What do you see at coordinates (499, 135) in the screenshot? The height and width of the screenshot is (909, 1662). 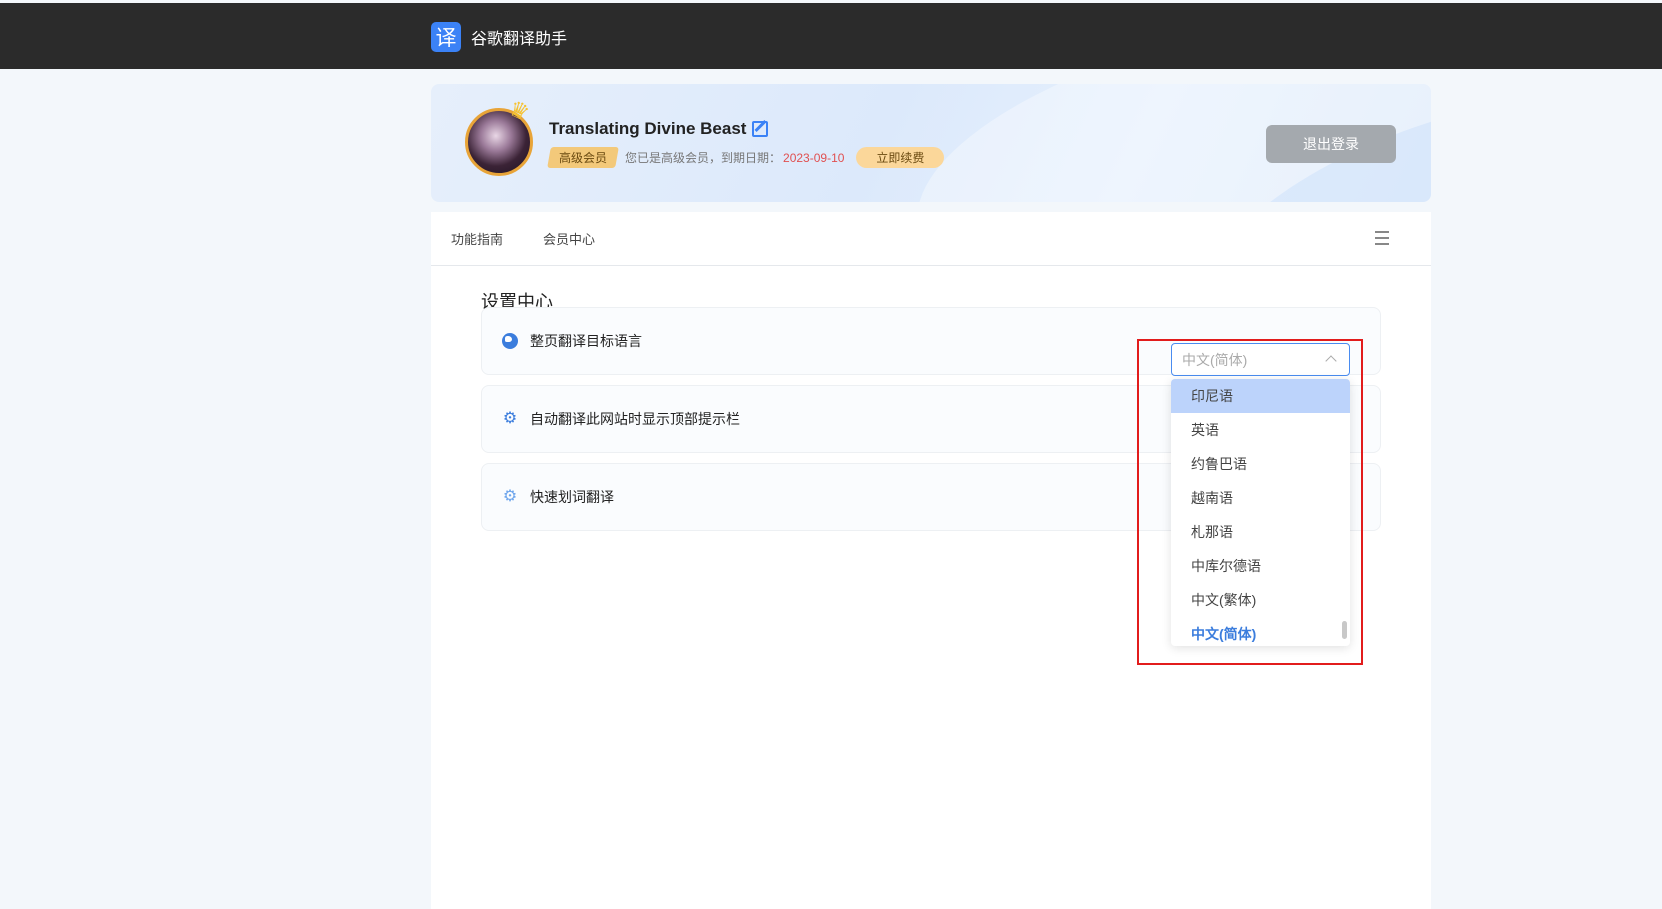 I see `avatar-container: ♛` at bounding box center [499, 135].